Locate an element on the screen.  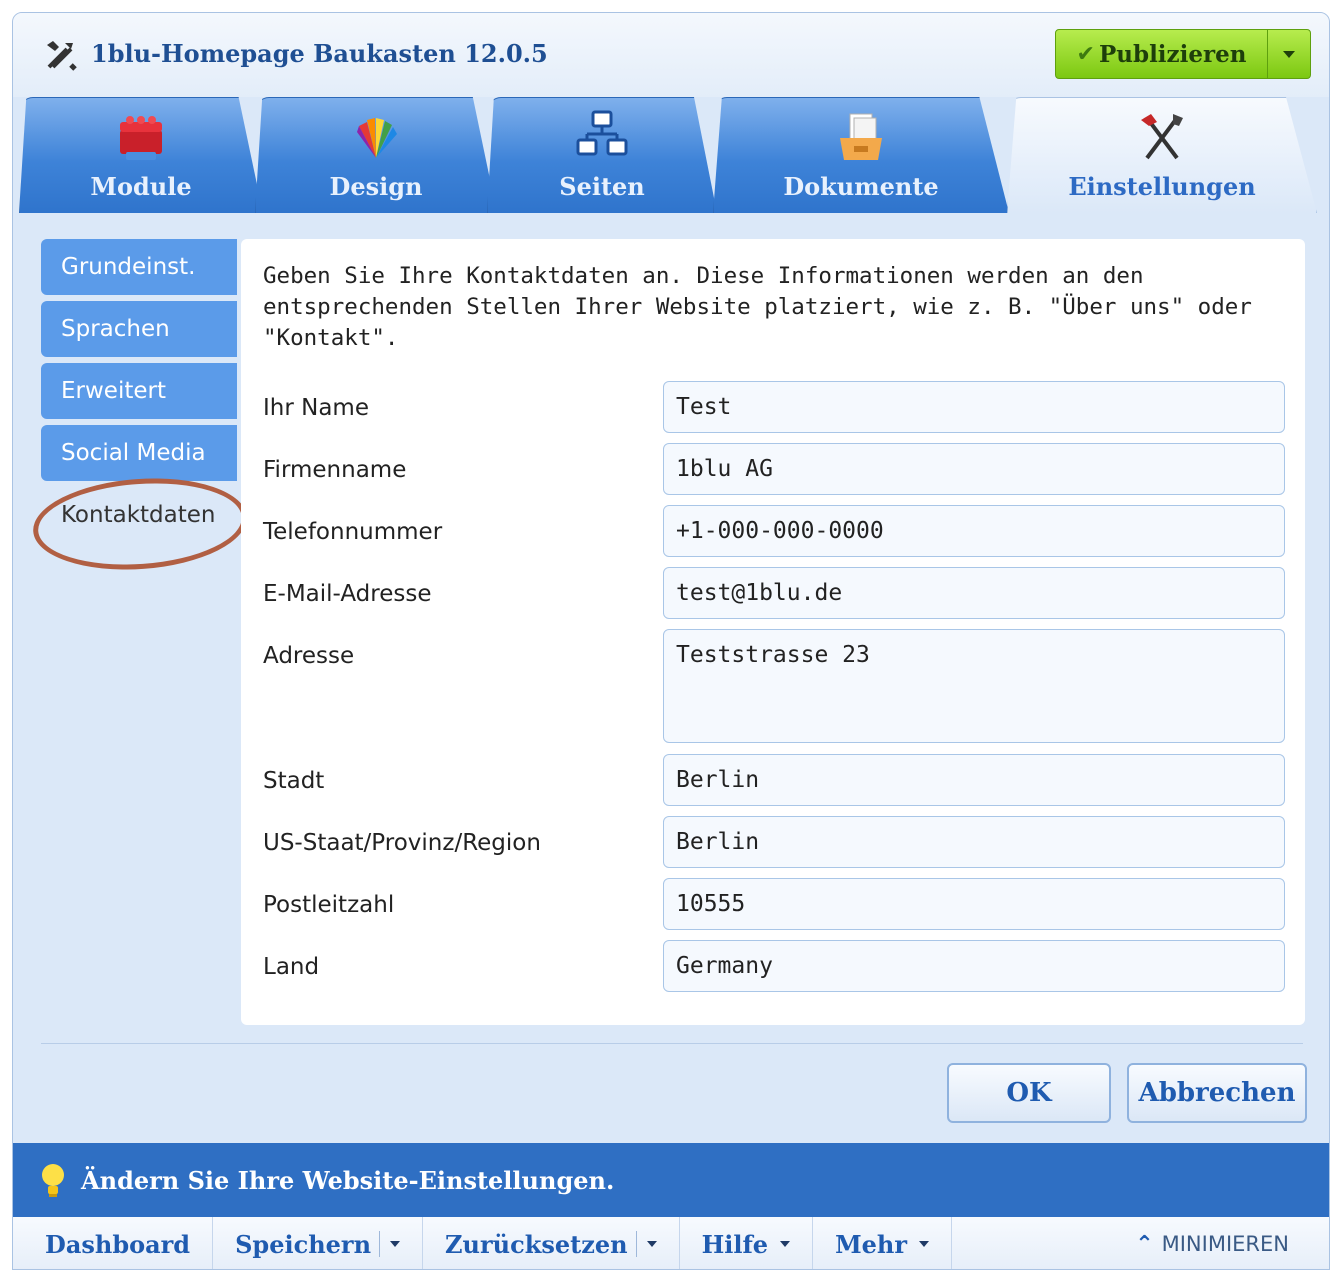
menu-label: Hilfe is located at coordinates (735, 1244).